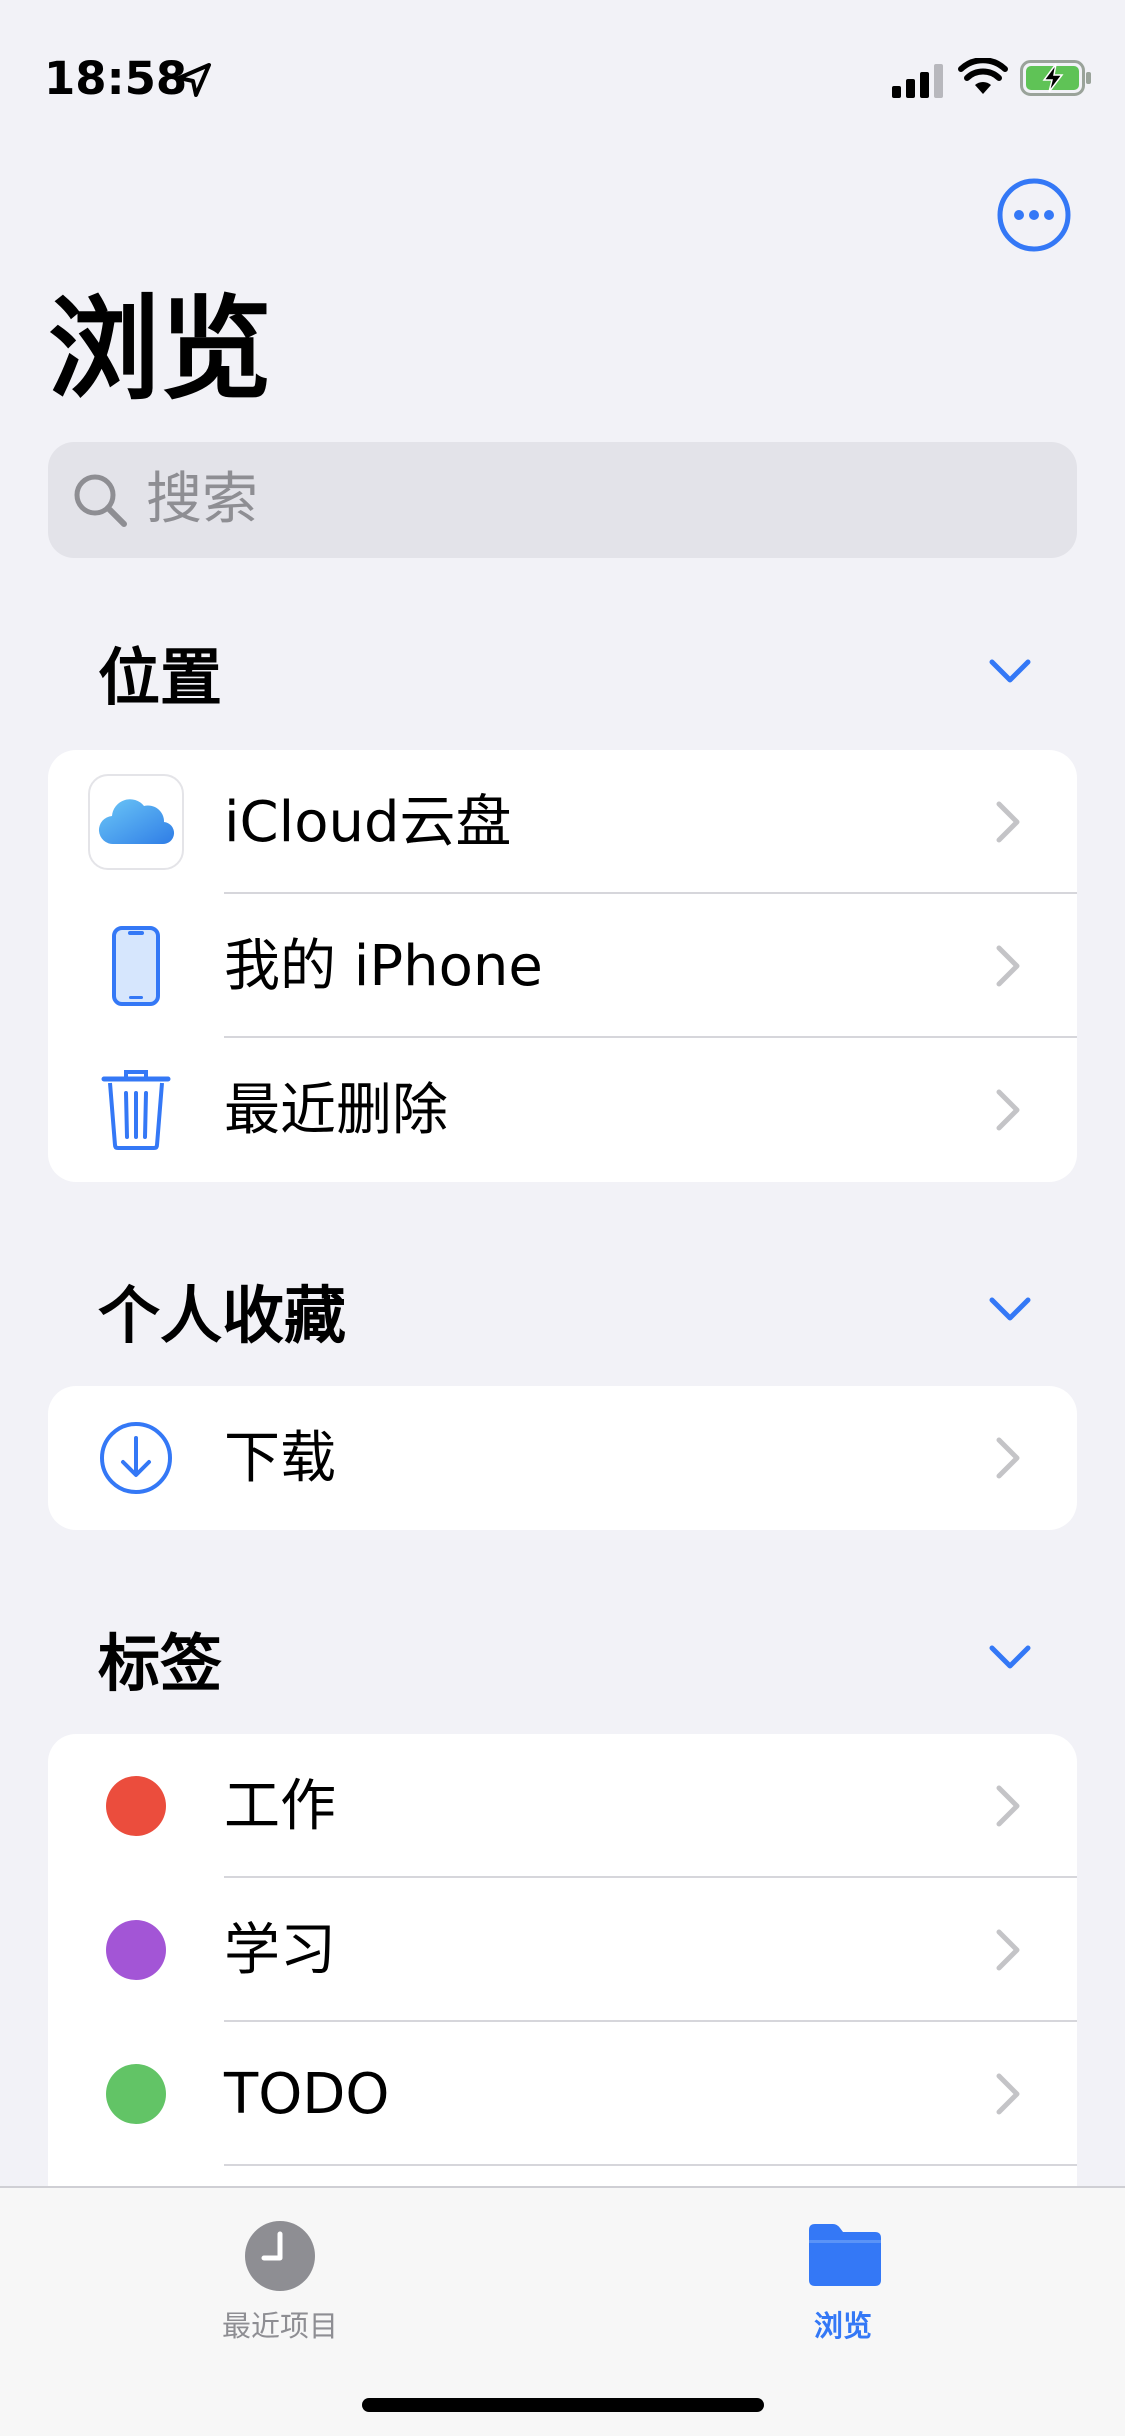 Image resolution: width=1125 pixels, height=2436 pixels. What do you see at coordinates (222, 1315) in the screenshot?
I see `section-title-favorites: 个人收藏` at bounding box center [222, 1315].